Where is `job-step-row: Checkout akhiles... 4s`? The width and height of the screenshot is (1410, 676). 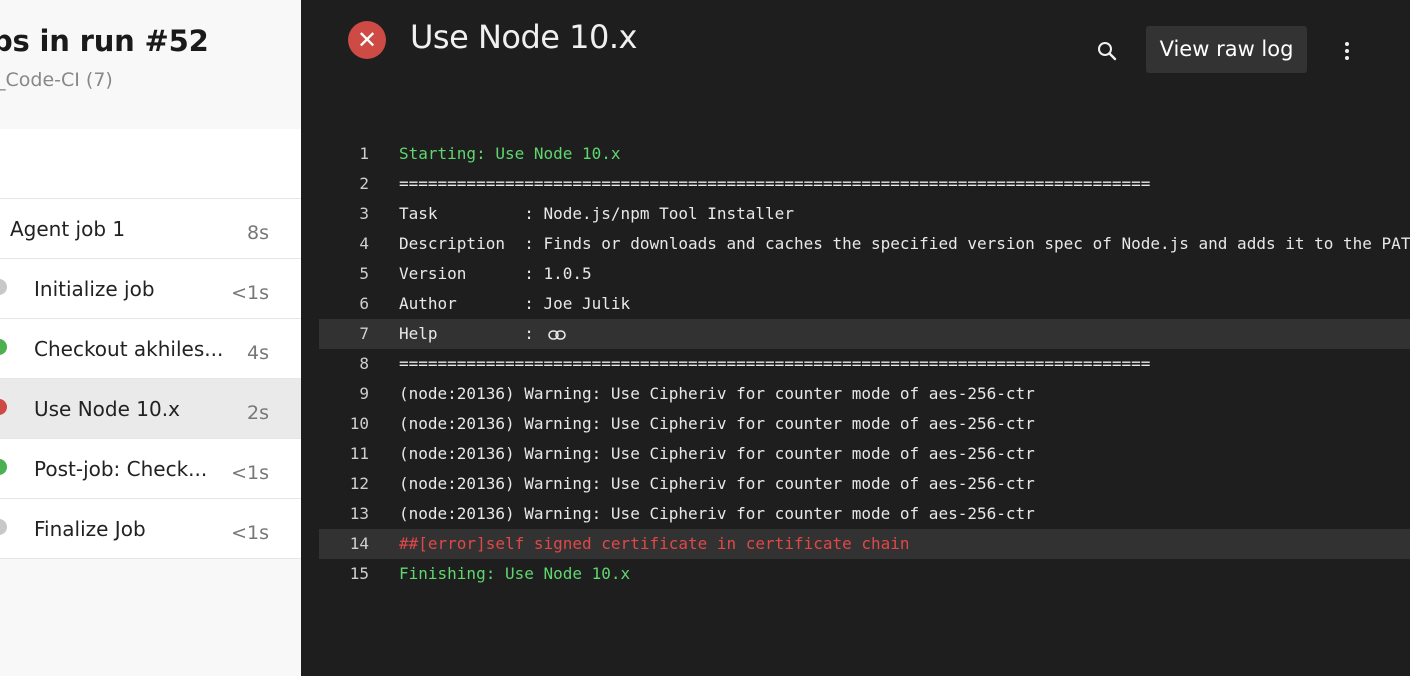
job-step-row: Checkout akhiles... 4s is located at coordinates (150, 349).